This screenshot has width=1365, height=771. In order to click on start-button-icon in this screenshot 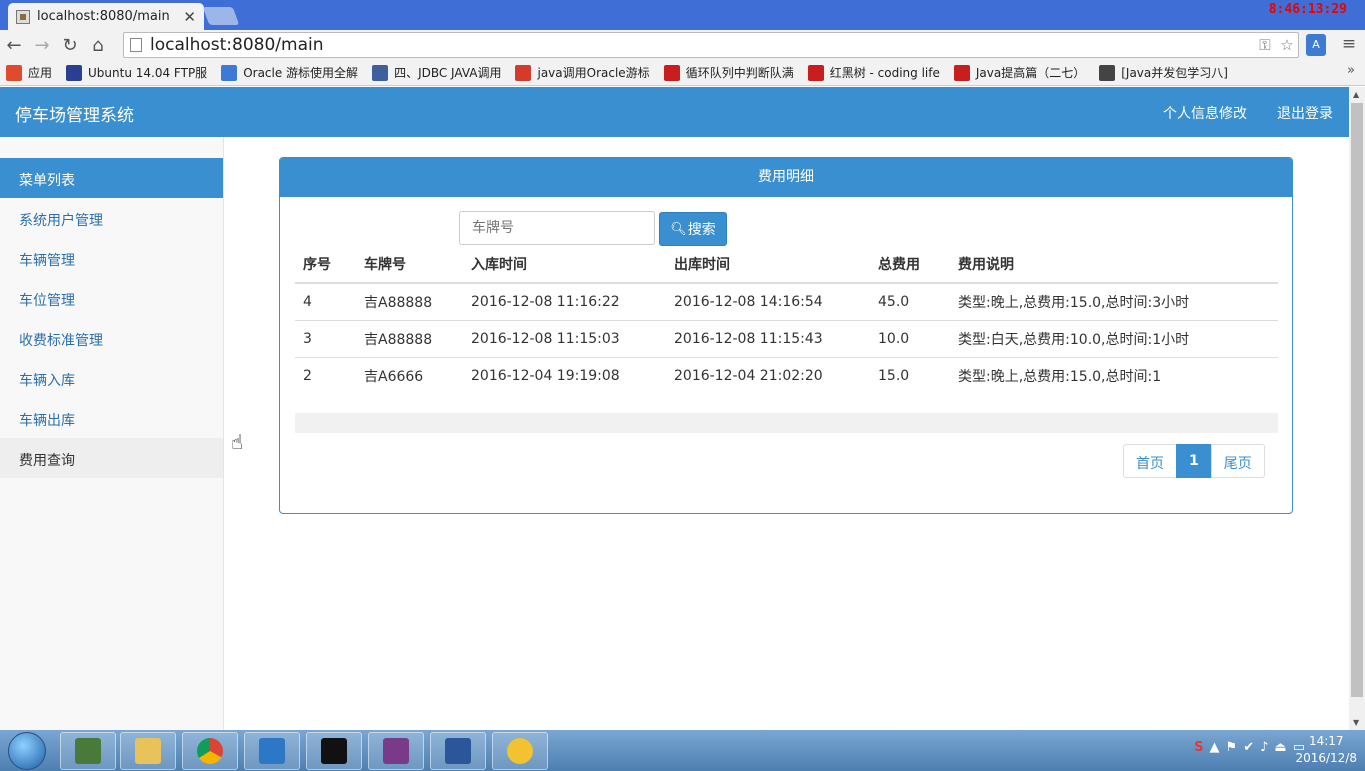, I will do `click(27, 750)`.